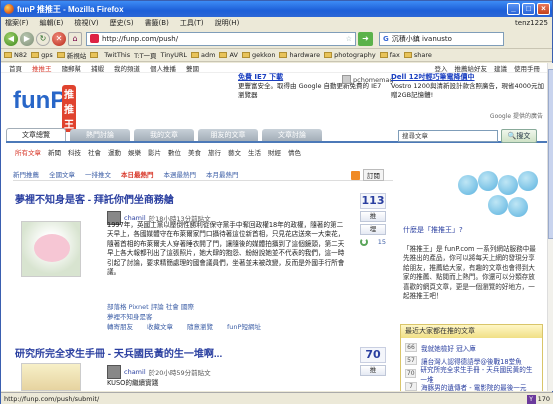  What do you see at coordinates (43, 38) in the screenshot?
I see `reload-button: ↻` at bounding box center [43, 38].